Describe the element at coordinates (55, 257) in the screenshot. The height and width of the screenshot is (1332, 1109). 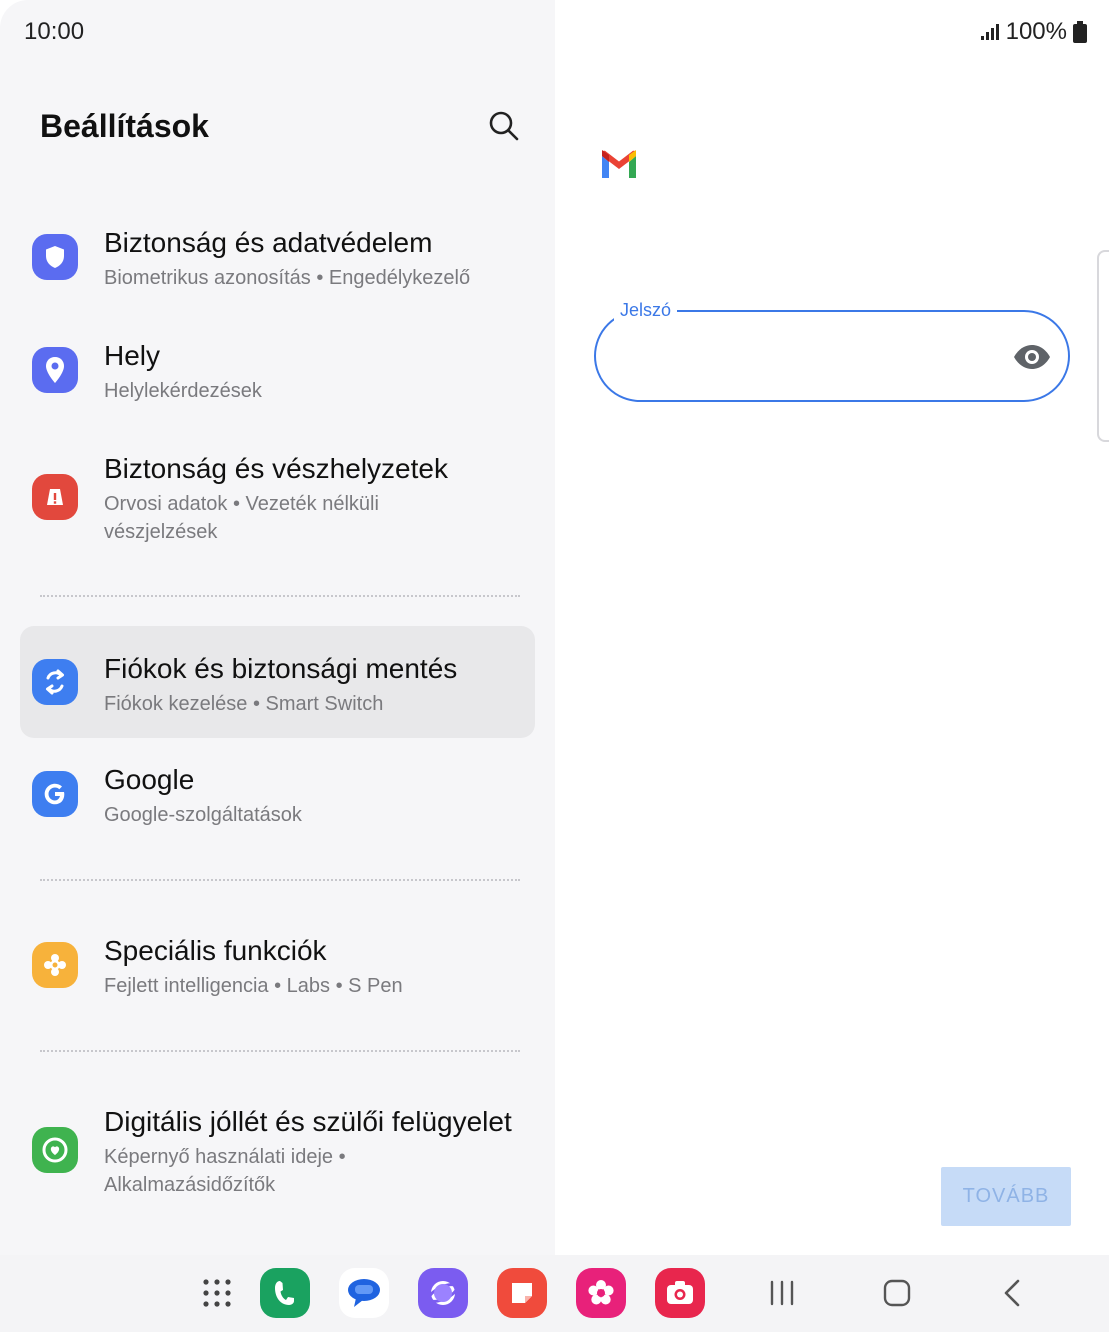
I see `shield-icon` at that location.